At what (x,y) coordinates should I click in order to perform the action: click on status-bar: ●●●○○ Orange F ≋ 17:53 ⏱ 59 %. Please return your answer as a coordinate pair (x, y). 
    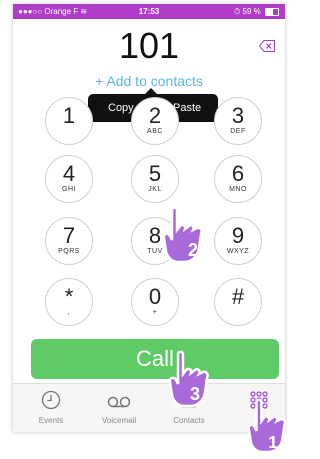
    Looking at the image, I should click on (149, 11).